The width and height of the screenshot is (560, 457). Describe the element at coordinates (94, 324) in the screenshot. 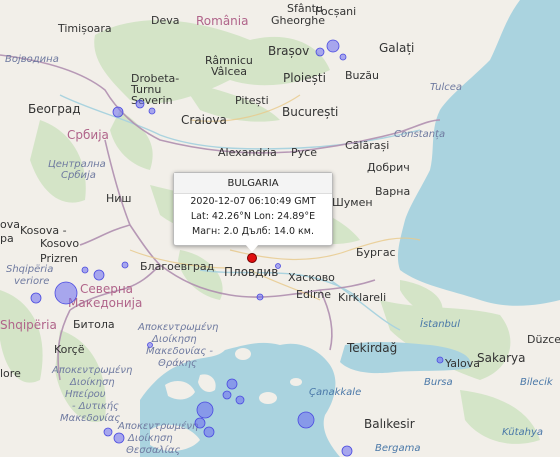

I see `map-label-bitola: Битола` at that location.